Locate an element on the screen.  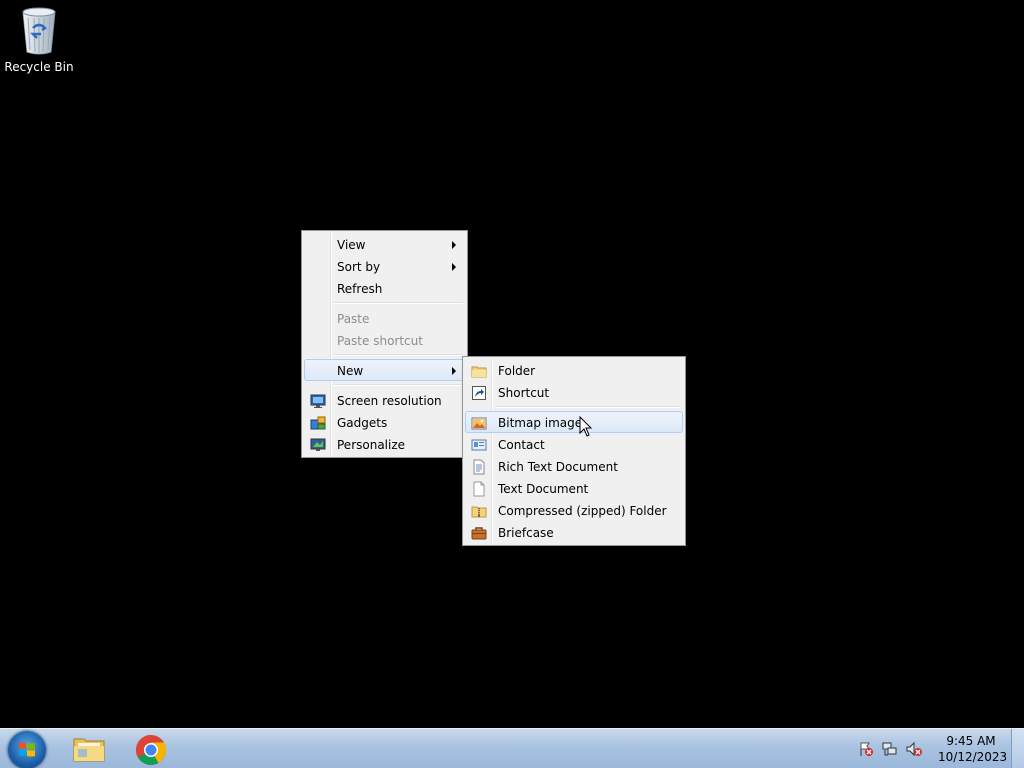
windows-logo-icon is located at coordinates (27, 749).